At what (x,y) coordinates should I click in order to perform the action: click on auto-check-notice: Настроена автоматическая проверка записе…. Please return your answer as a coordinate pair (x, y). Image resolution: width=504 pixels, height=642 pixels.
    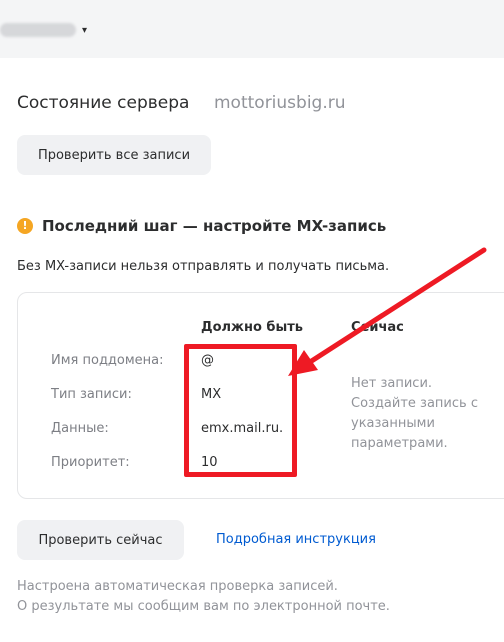
    Looking at the image, I should click on (203, 597).